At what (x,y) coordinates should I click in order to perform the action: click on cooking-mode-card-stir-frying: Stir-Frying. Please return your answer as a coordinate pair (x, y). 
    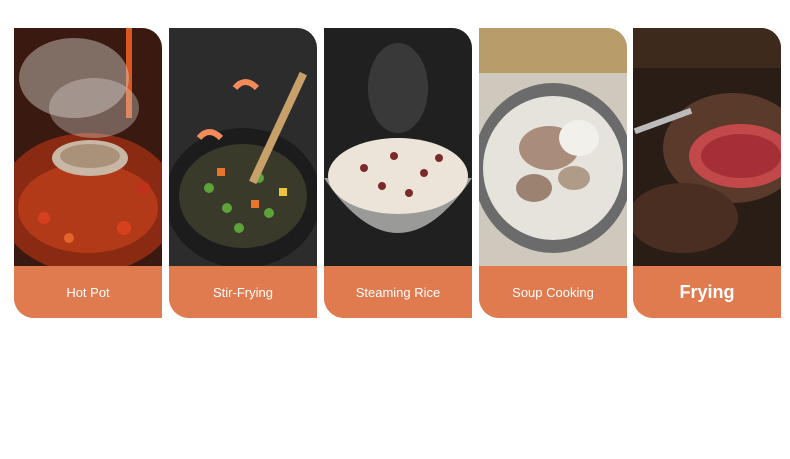
    Looking at the image, I should click on (243, 173).